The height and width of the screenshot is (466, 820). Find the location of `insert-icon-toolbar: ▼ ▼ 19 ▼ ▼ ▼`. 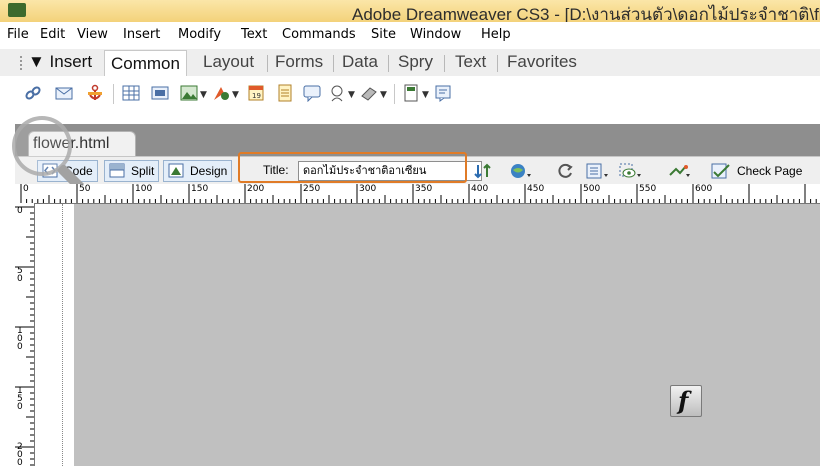

insert-icon-toolbar: ▼ ▼ 19 ▼ ▼ ▼ is located at coordinates (410, 93).